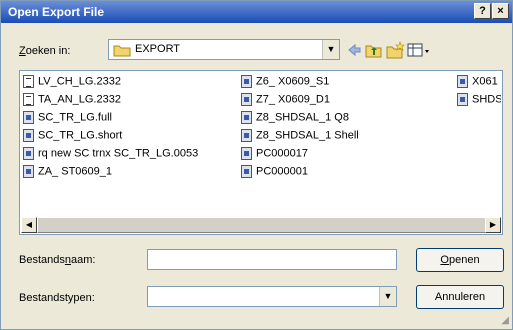  Describe the element at coordinates (56, 12) in the screenshot. I see `dialog-title: Open Export File` at that location.